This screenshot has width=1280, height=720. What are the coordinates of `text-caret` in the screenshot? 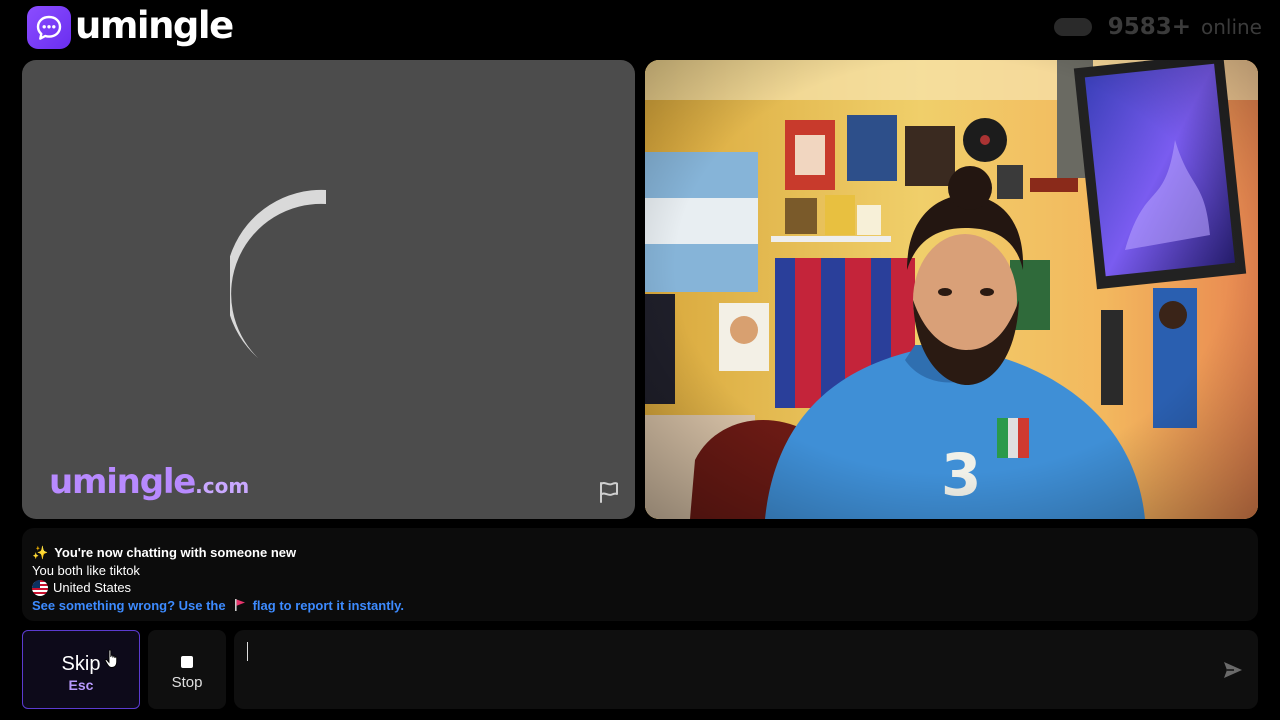 It's located at (247, 651).